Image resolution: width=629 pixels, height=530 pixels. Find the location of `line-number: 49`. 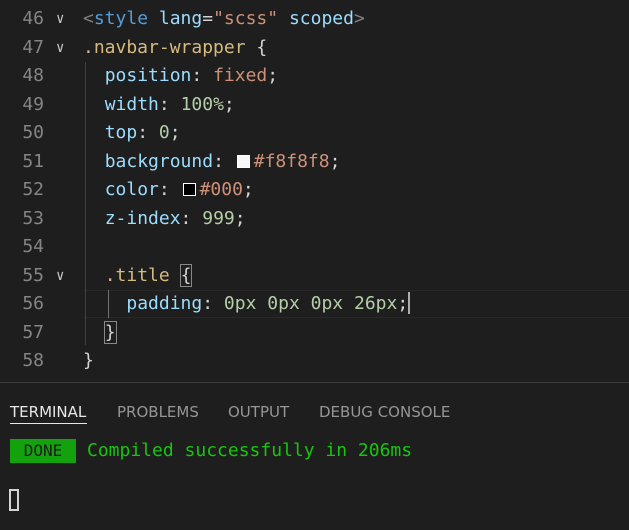

line-number: 49 is located at coordinates (33, 104).